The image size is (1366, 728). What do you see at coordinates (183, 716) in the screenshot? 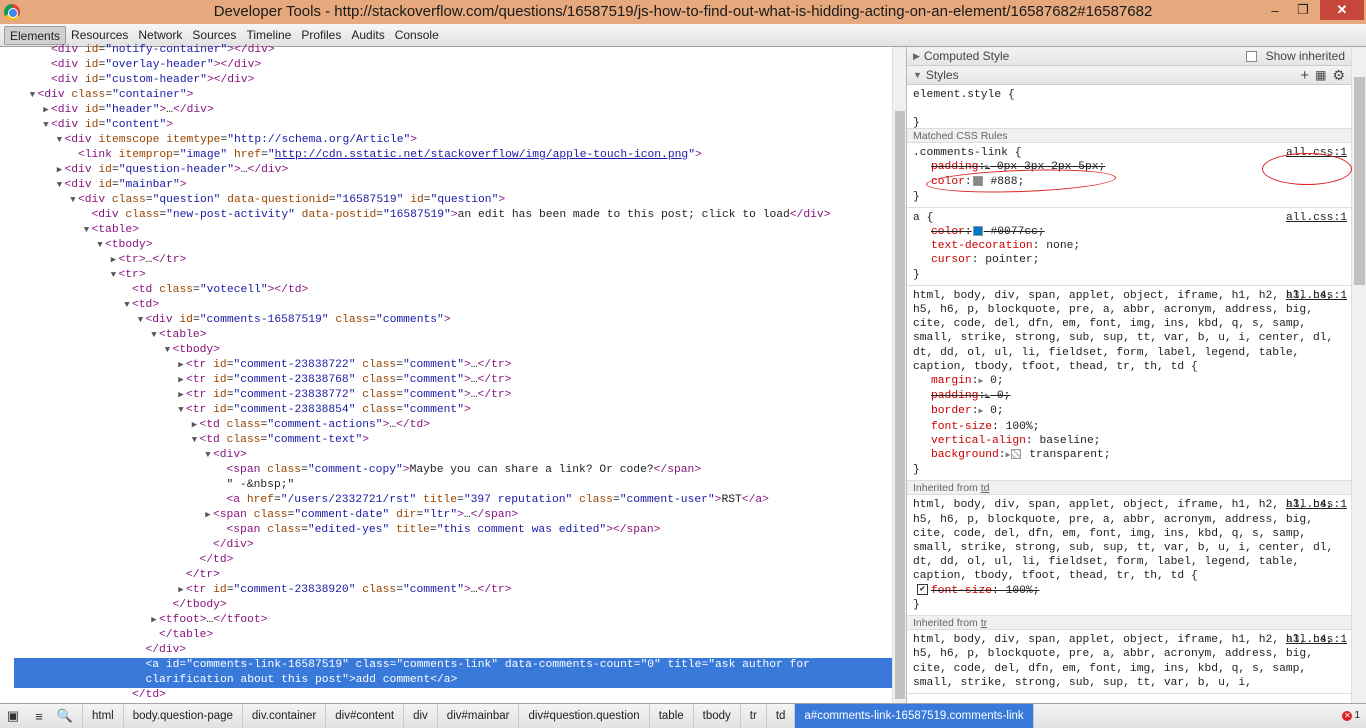
I see `breadcrumb-item: body.question-page` at bounding box center [183, 716].